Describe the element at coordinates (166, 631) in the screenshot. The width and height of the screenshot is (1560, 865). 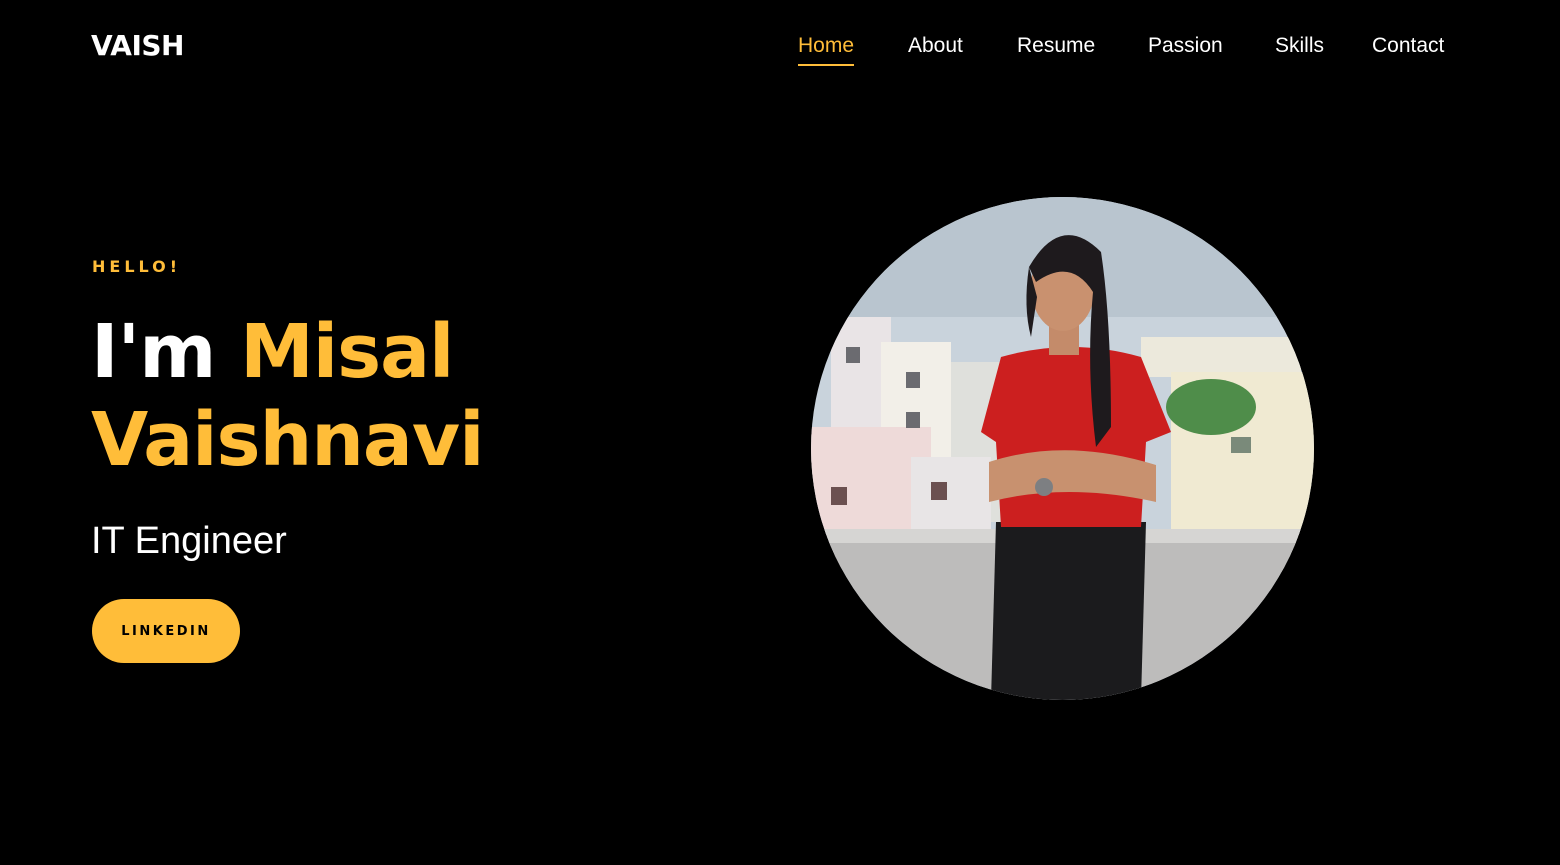
I see `linkedin-button: LINKEDIN` at that location.